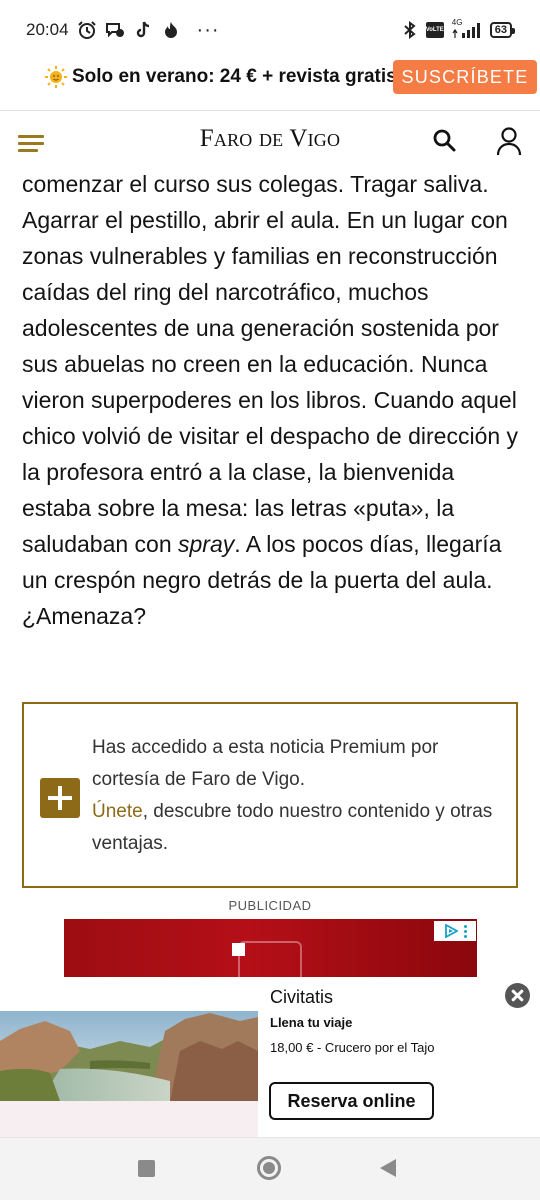 The width and height of the screenshot is (540, 1200). Describe the element at coordinates (352, 1047) in the screenshot. I see `ad-price: 18,00 € - Crucero por el Tajo` at that location.